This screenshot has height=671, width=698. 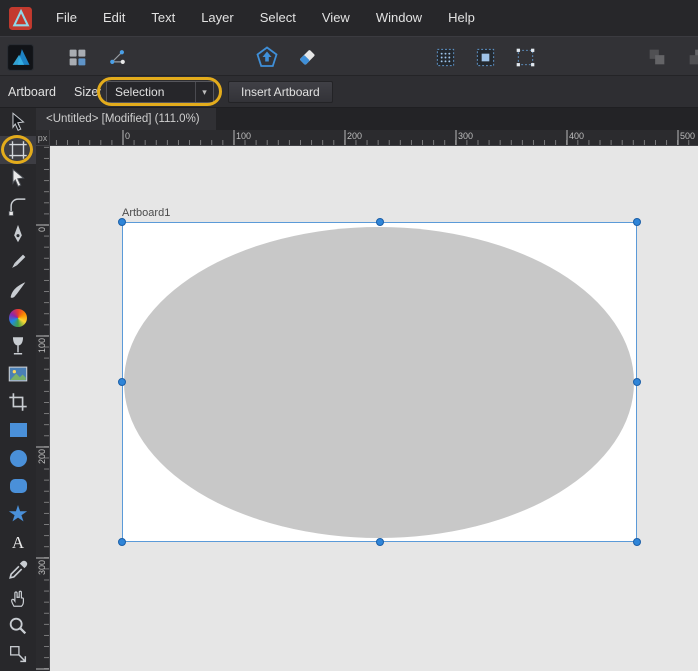 I want to click on vruler-label: 0, so click(x=42, y=230).